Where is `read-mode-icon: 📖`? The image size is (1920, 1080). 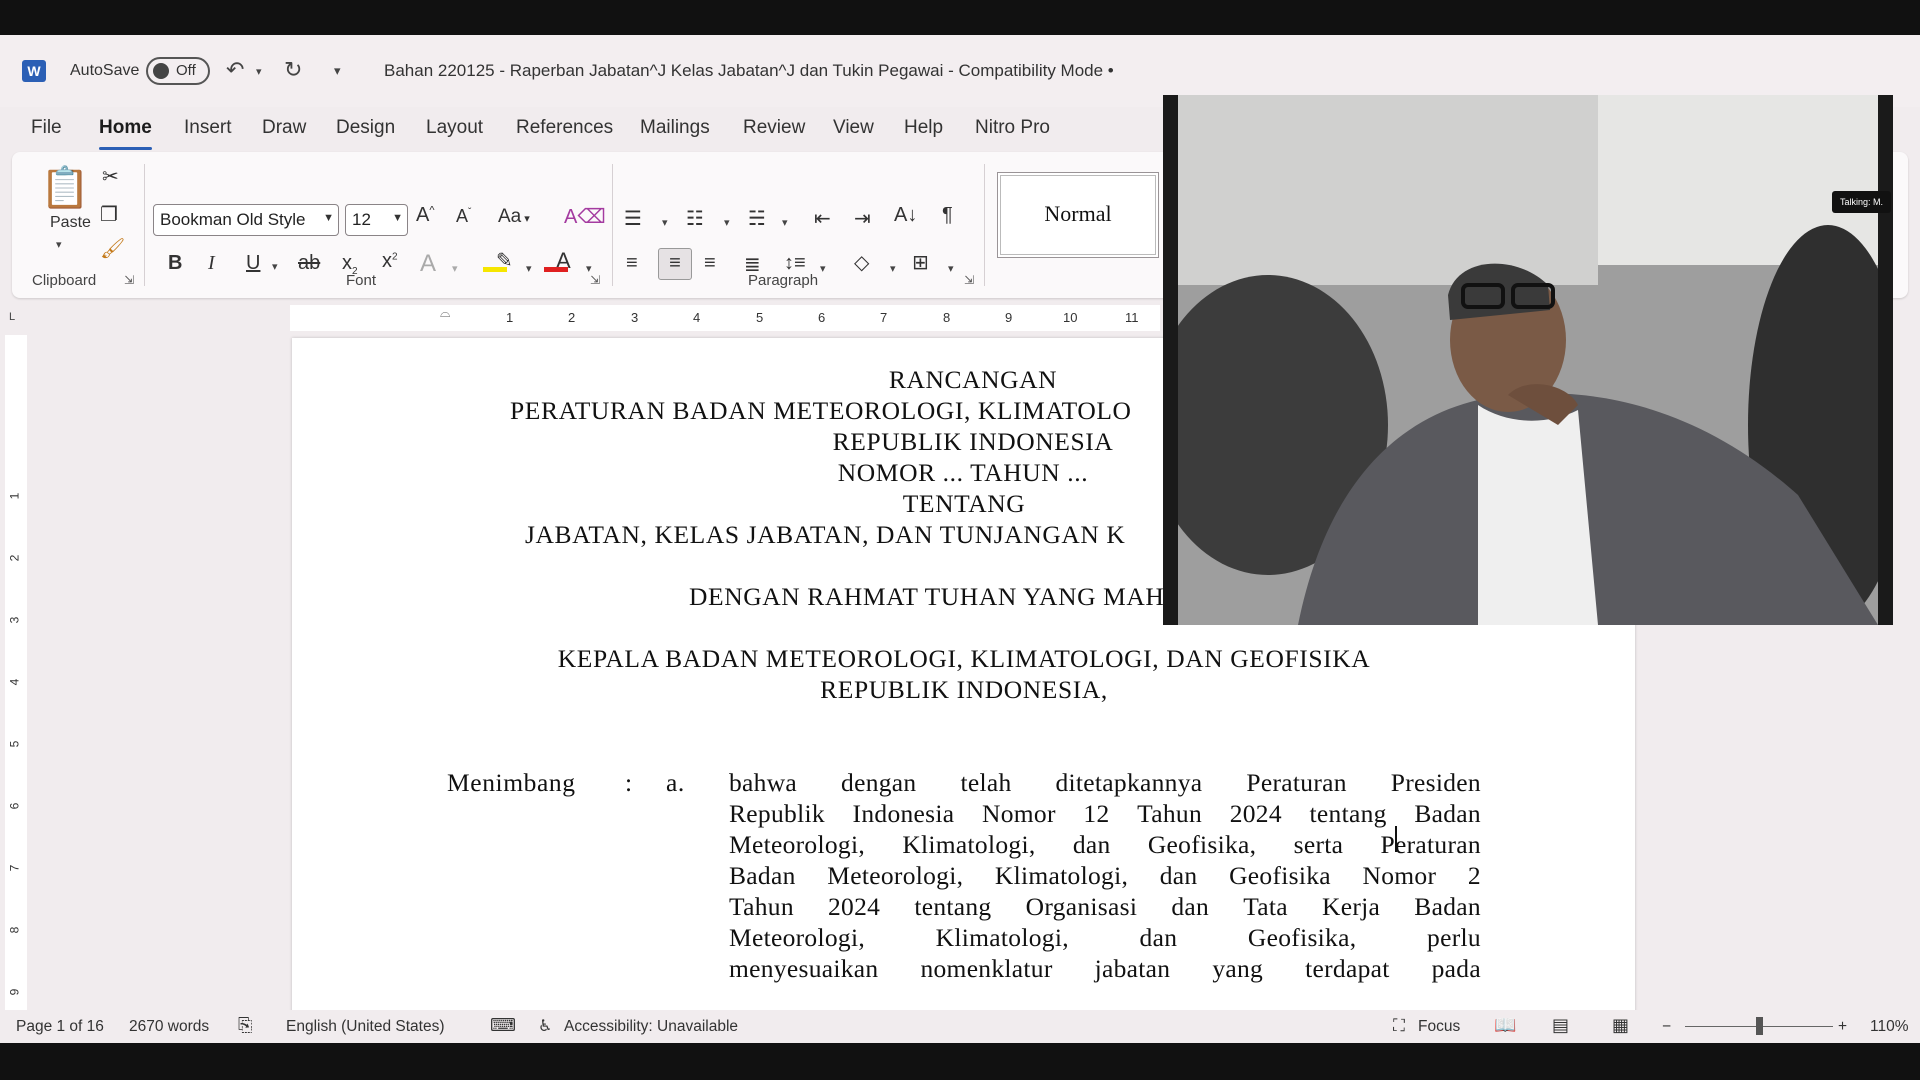 read-mode-icon: 📖 is located at coordinates (1505, 1025).